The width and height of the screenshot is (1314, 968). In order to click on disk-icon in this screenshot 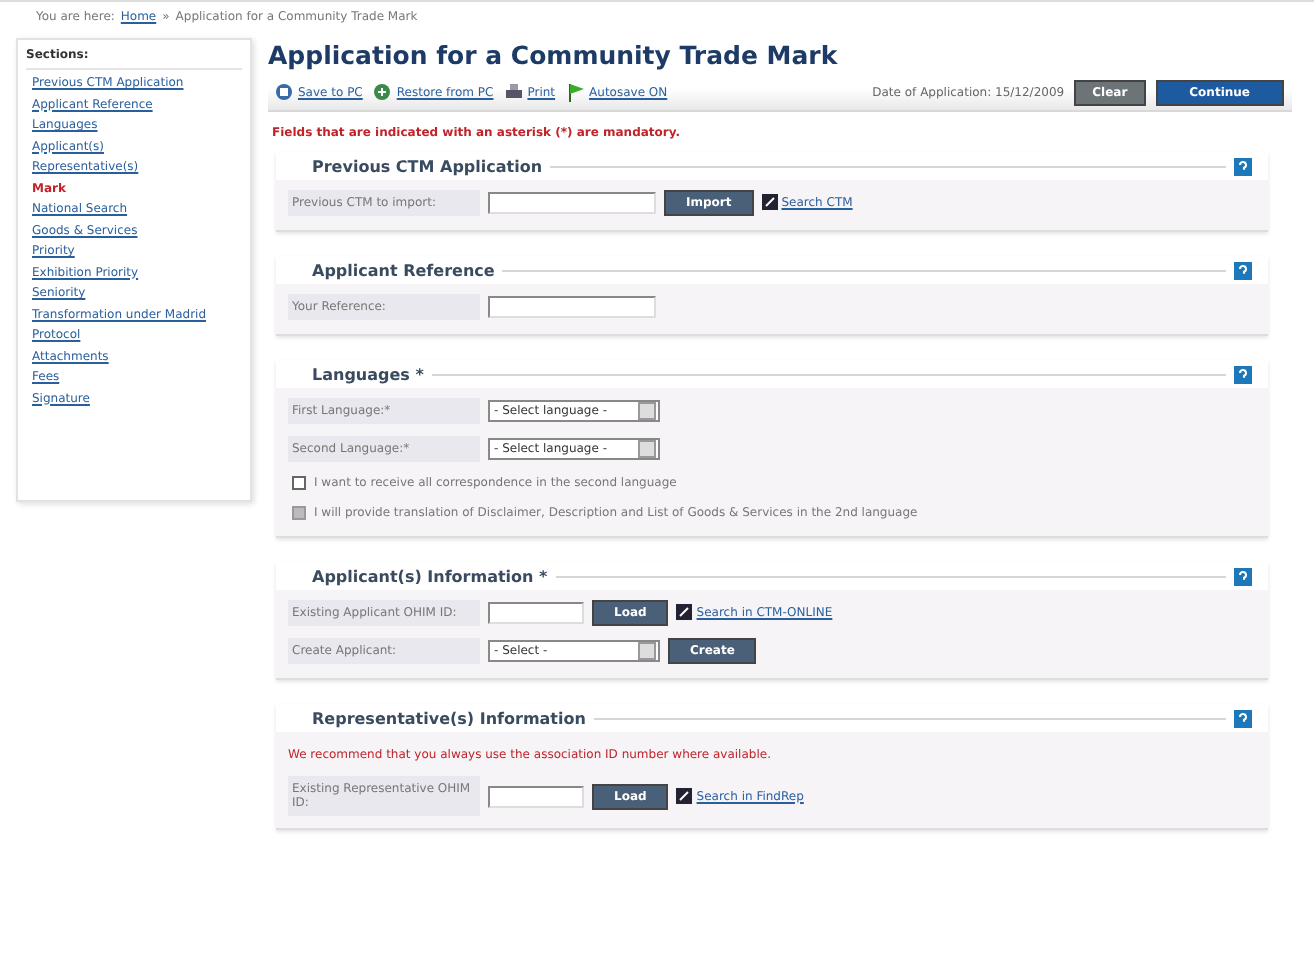, I will do `click(284, 92)`.